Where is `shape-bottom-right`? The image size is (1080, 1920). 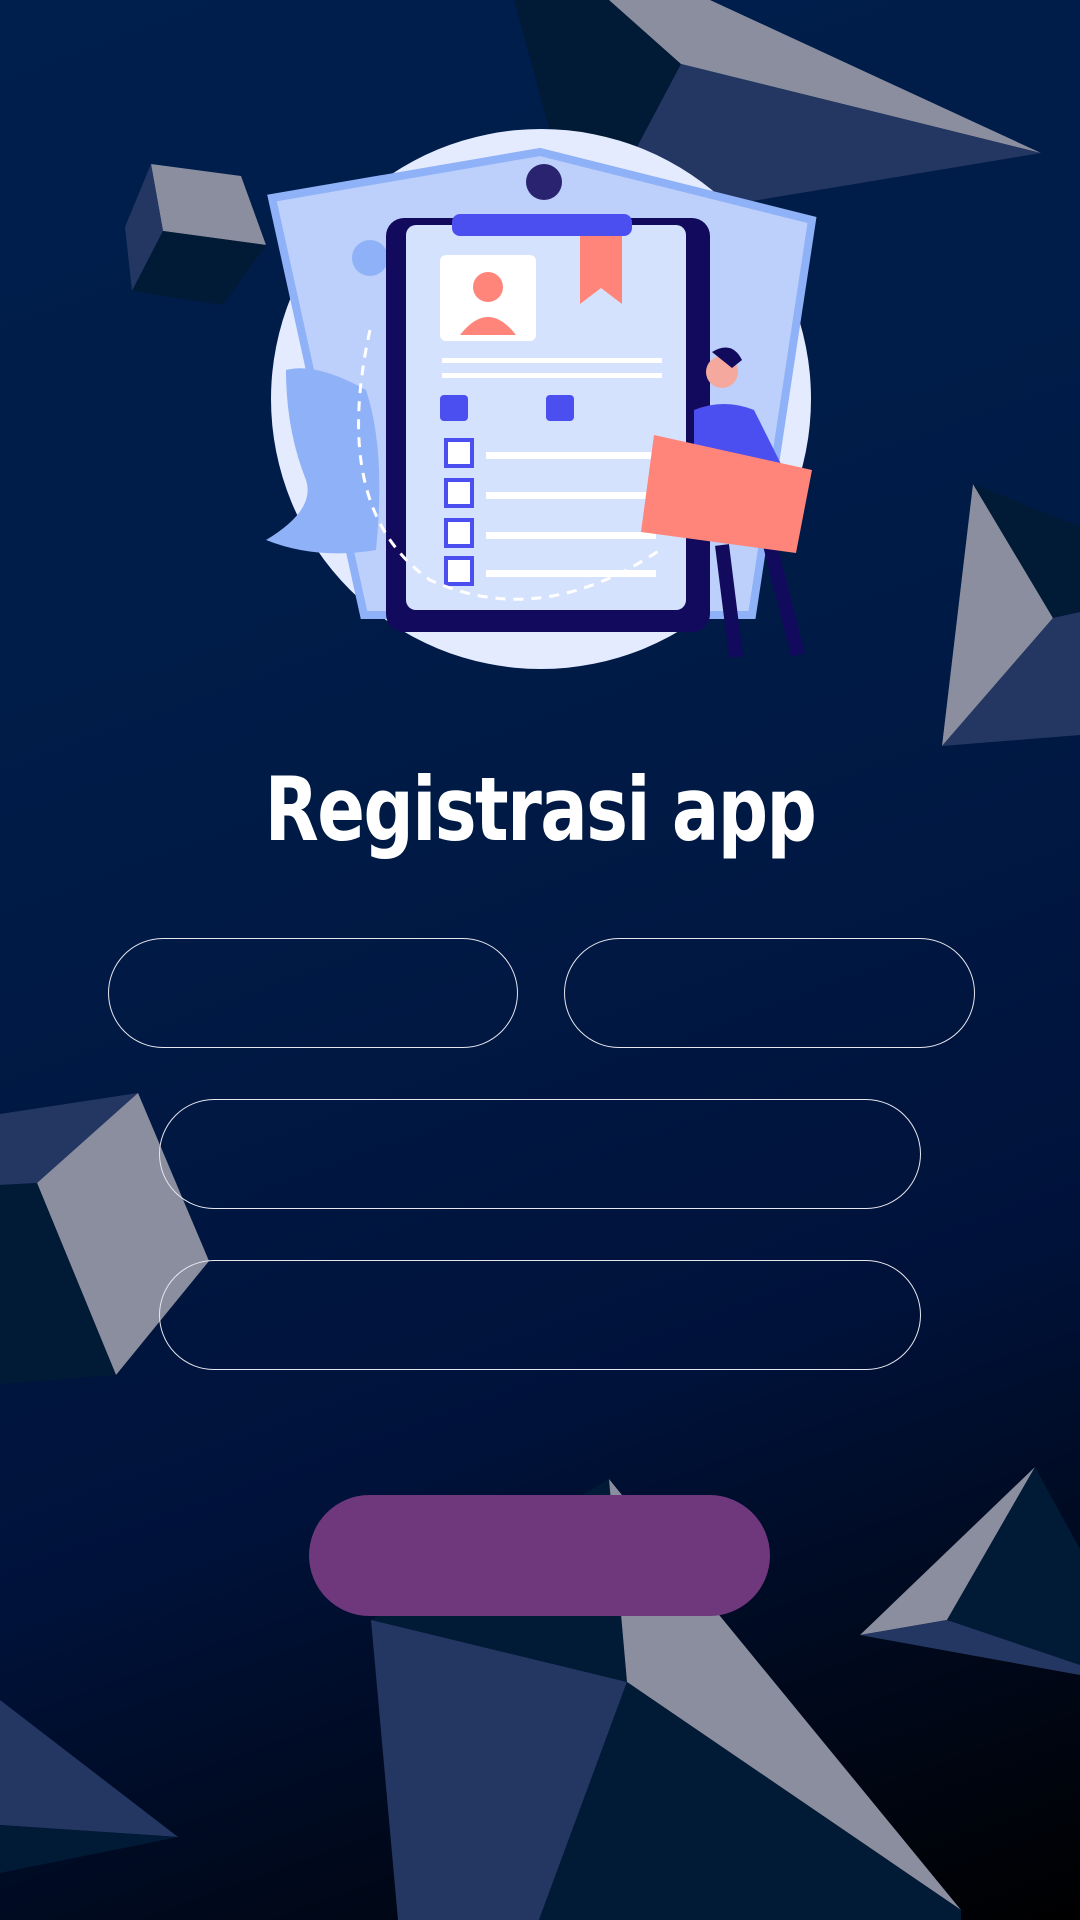 shape-bottom-right is located at coordinates (970, 1571).